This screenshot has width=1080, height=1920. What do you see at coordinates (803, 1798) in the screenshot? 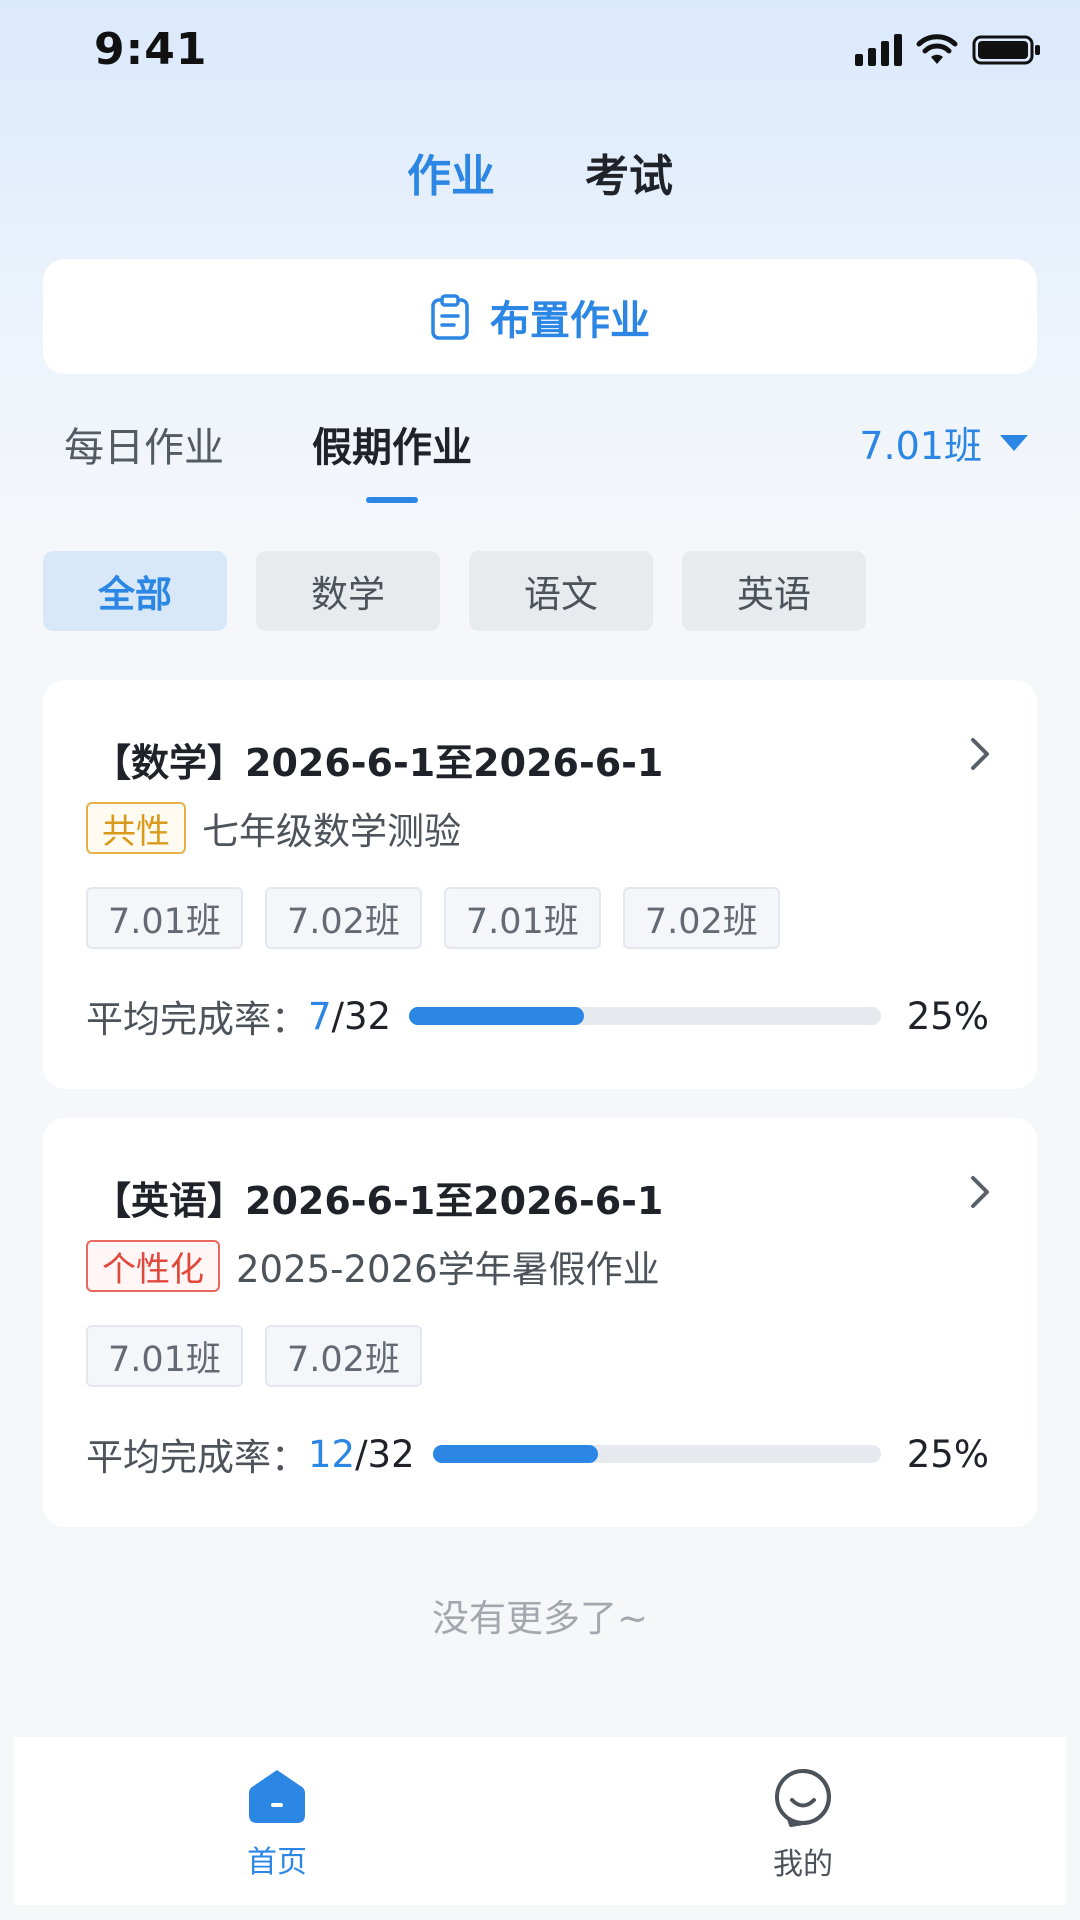
I see `profile-icon` at bounding box center [803, 1798].